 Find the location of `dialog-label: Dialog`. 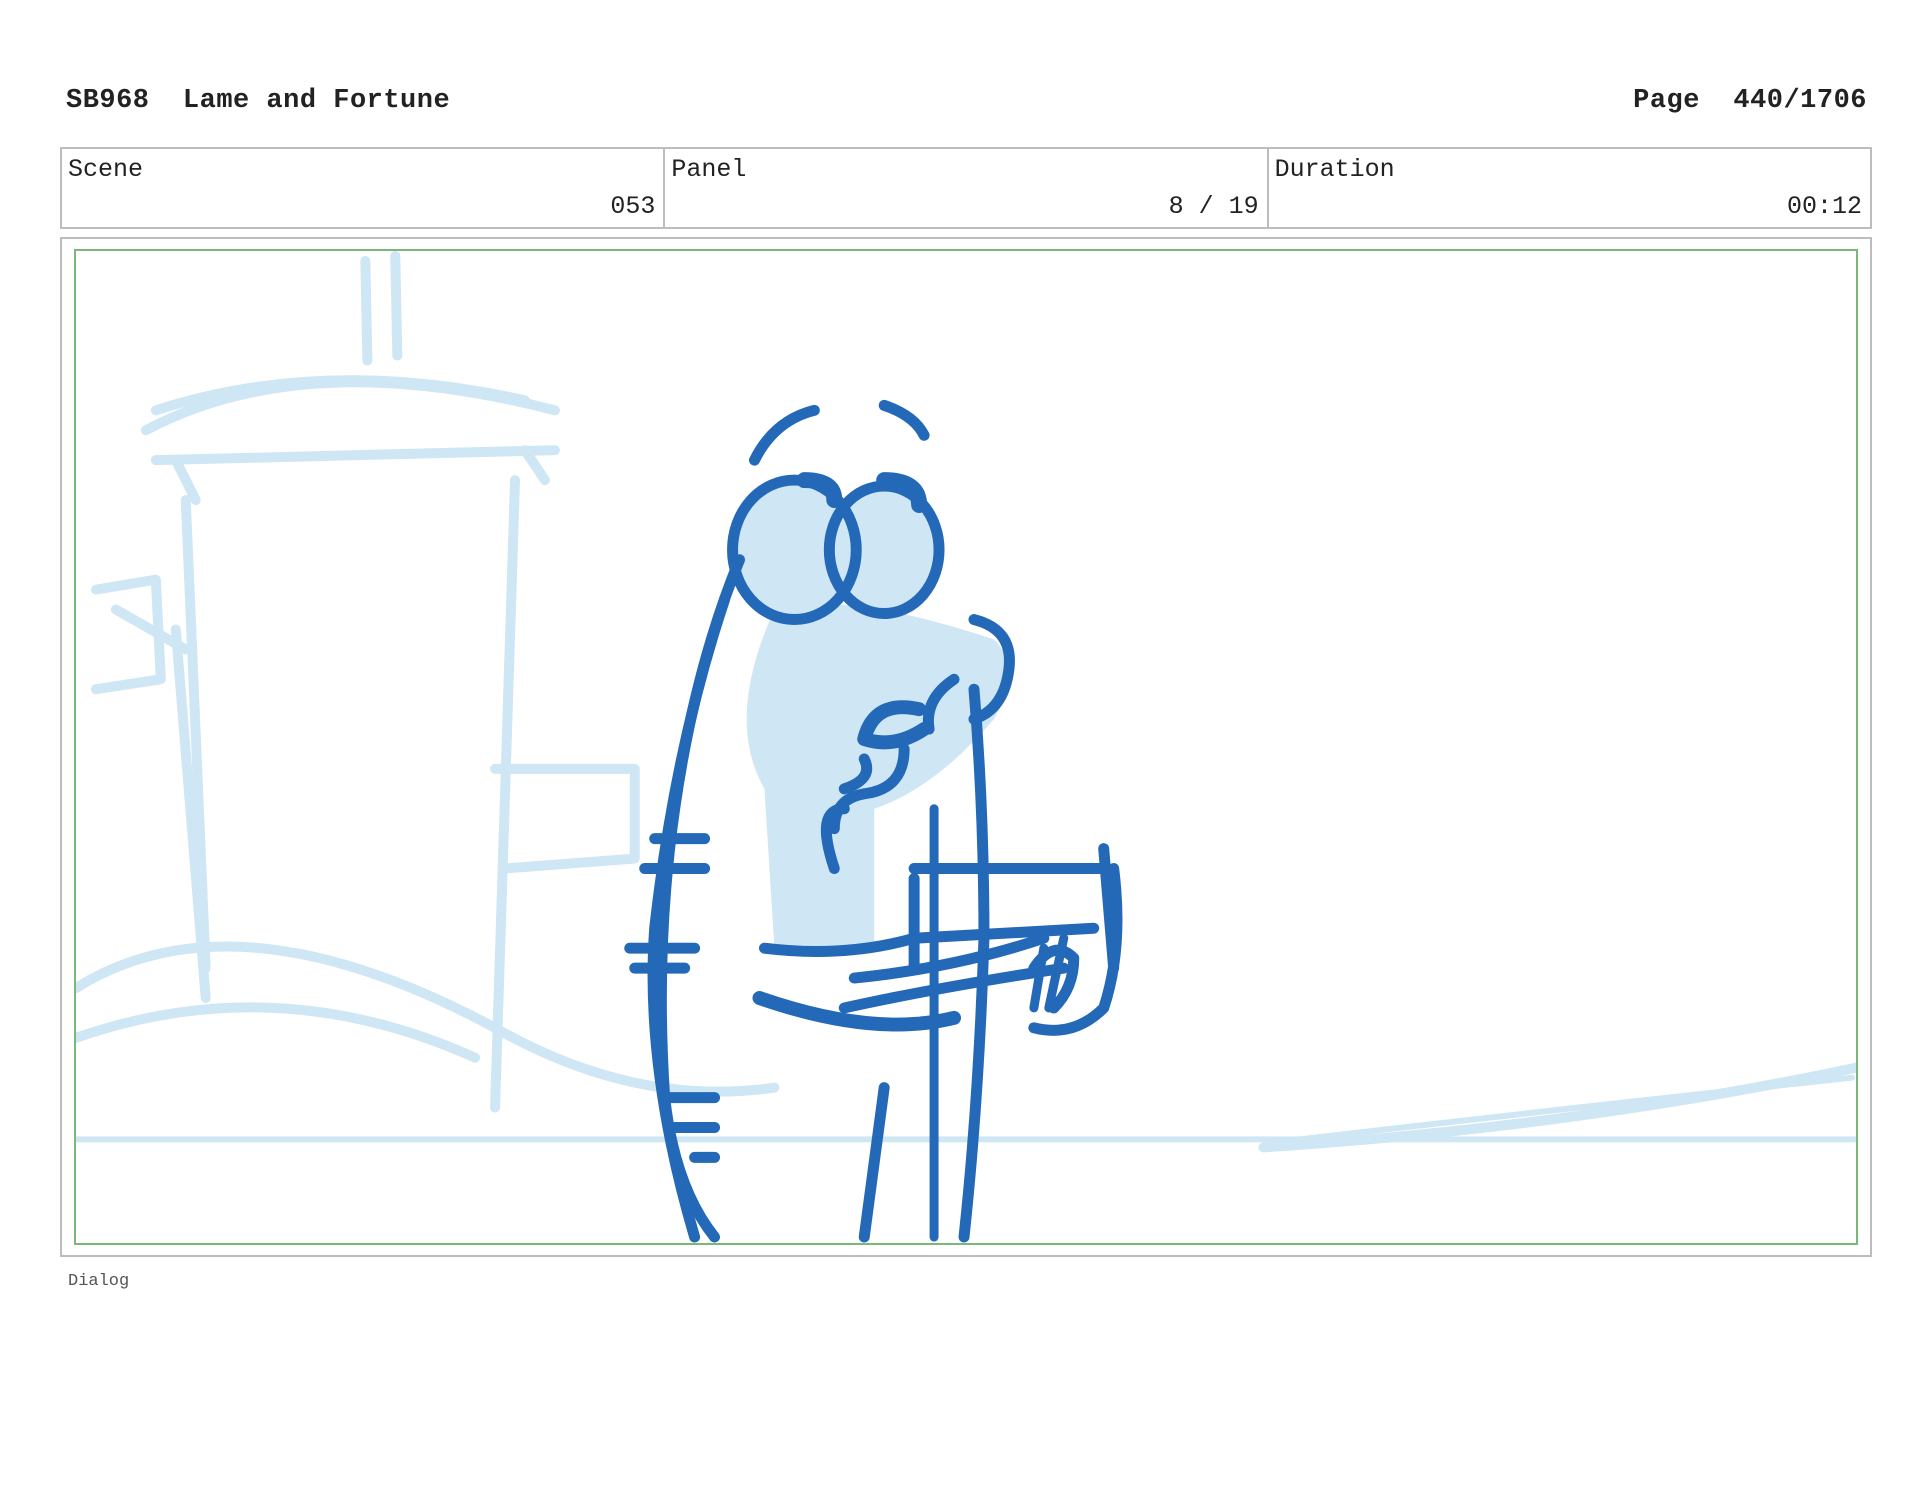

dialog-label: Dialog is located at coordinates (99, 1281).